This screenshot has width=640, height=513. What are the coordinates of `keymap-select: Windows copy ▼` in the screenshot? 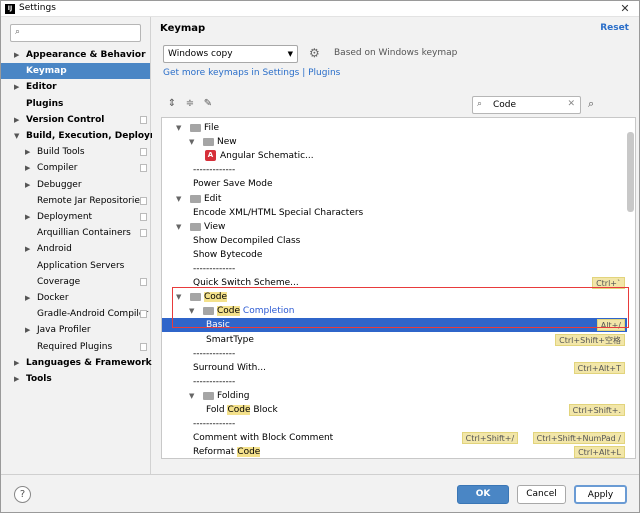 It's located at (230, 54).